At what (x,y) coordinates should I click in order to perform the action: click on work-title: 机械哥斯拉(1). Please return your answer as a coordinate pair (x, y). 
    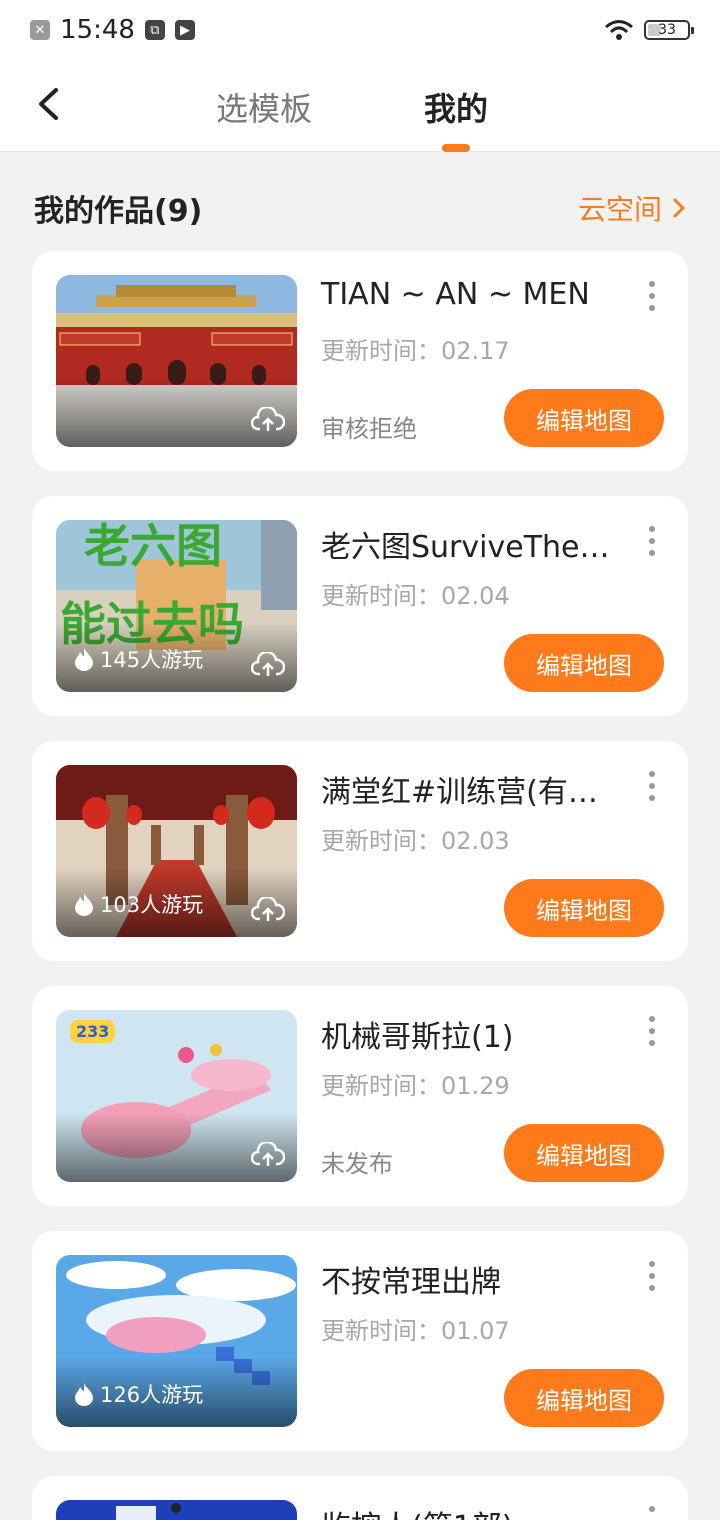
    Looking at the image, I should click on (417, 1037).